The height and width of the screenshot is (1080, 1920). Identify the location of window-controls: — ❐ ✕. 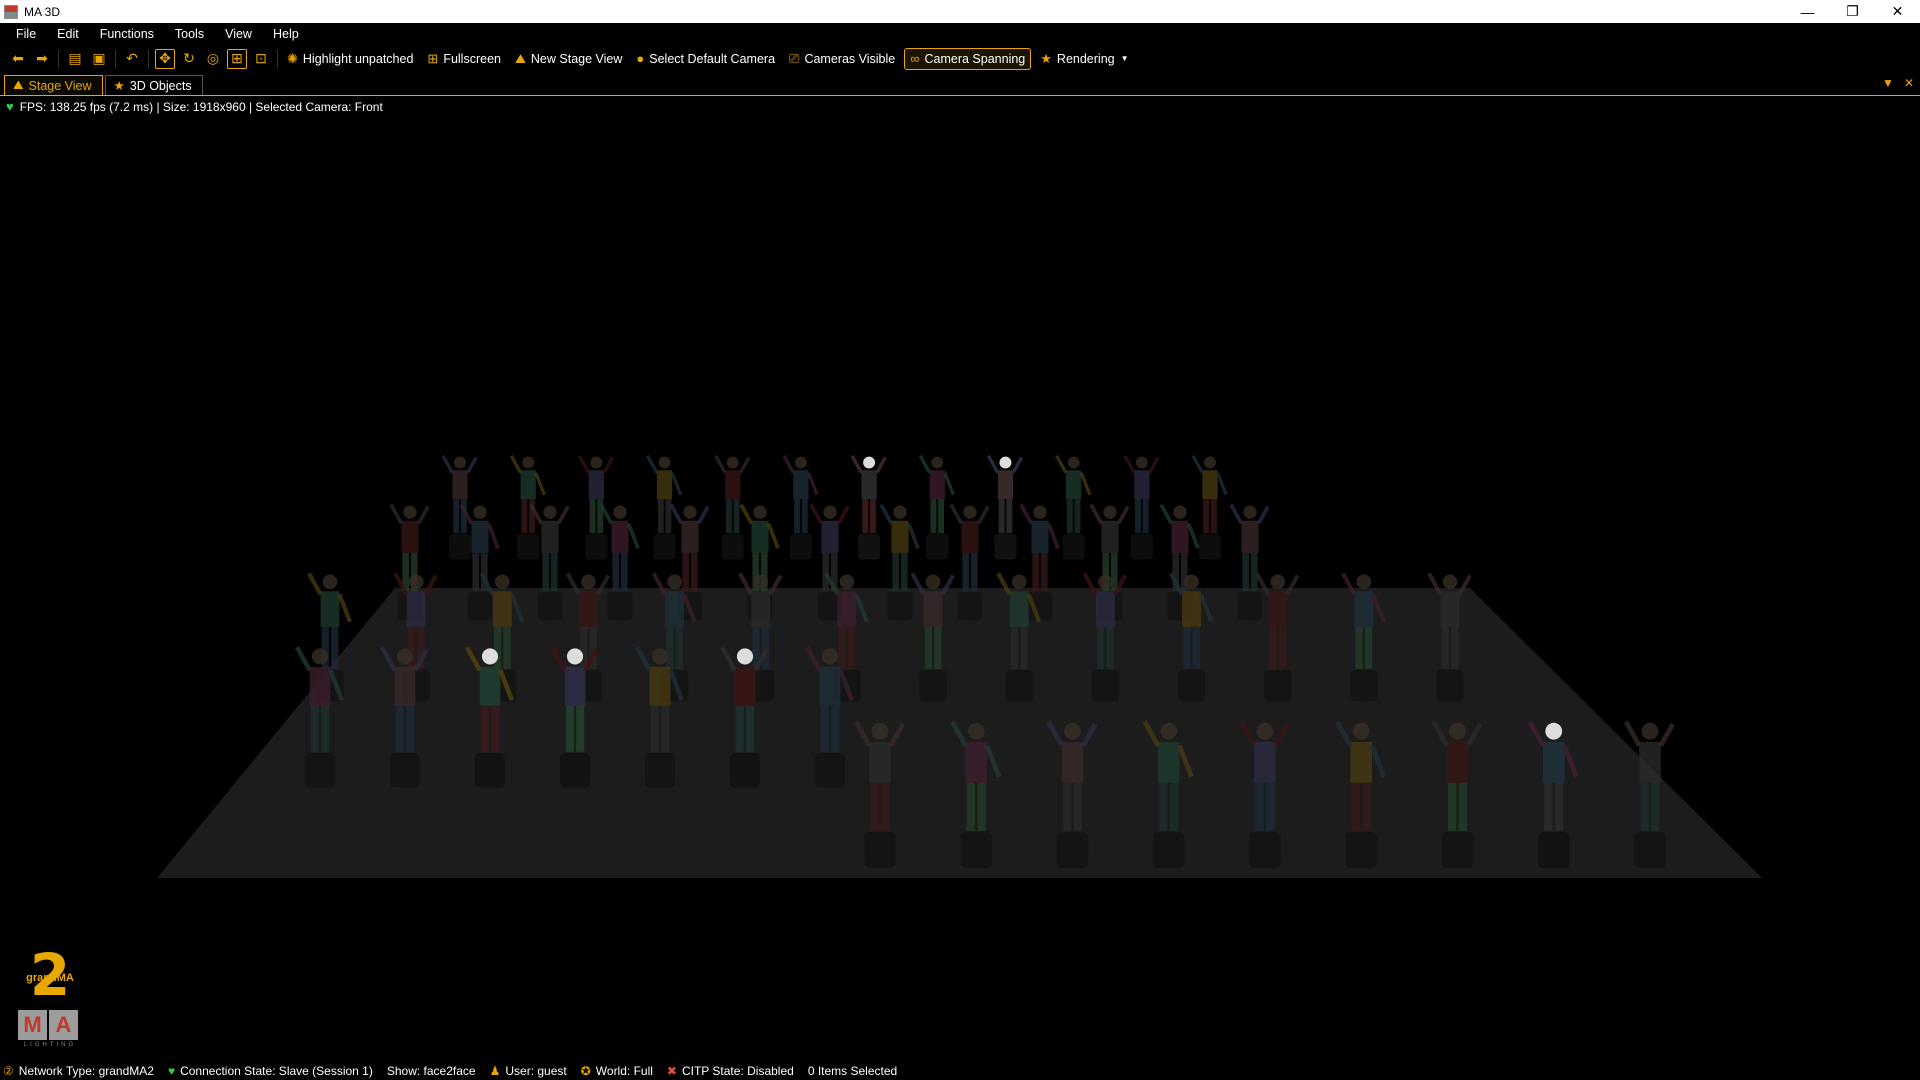
(1852, 11).